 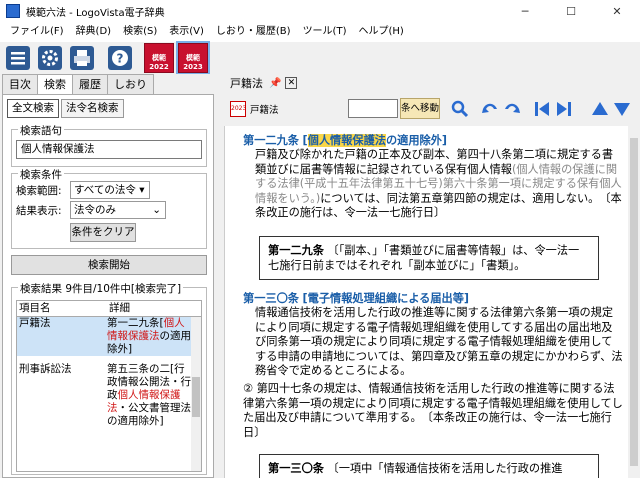 I want to click on display-select: 法令のみ ⌄, so click(x=118, y=210).